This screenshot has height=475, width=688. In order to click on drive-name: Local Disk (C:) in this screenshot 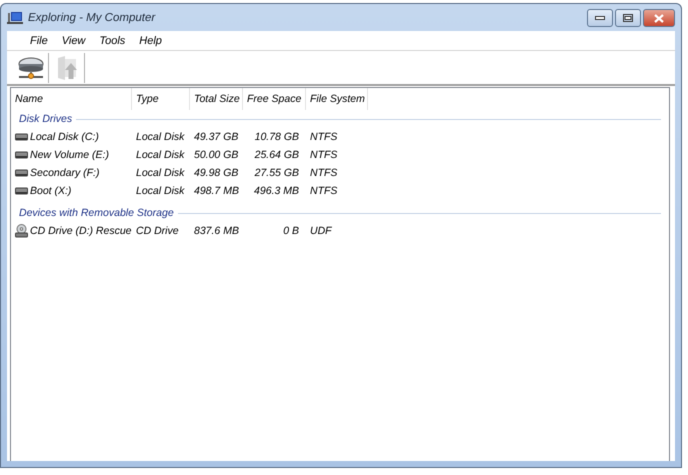, I will do `click(64, 137)`.